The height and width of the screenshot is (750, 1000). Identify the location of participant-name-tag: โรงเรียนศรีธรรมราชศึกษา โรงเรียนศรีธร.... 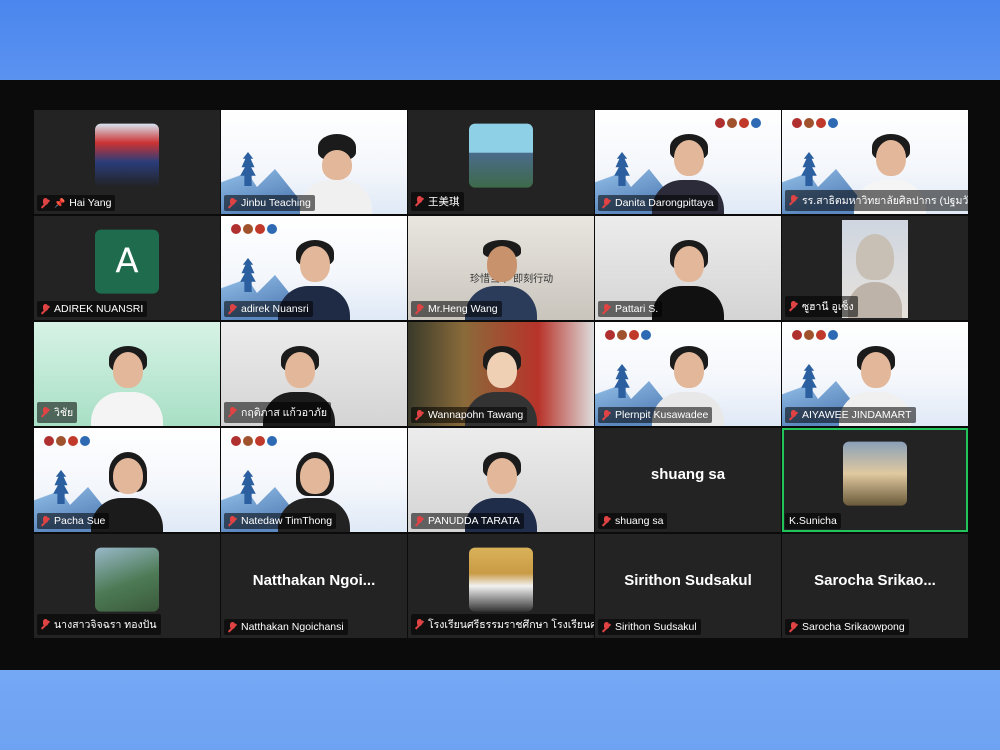
(502, 624).